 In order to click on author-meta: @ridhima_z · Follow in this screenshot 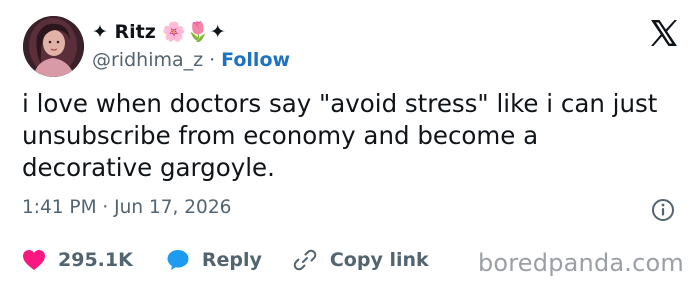, I will do `click(191, 60)`.